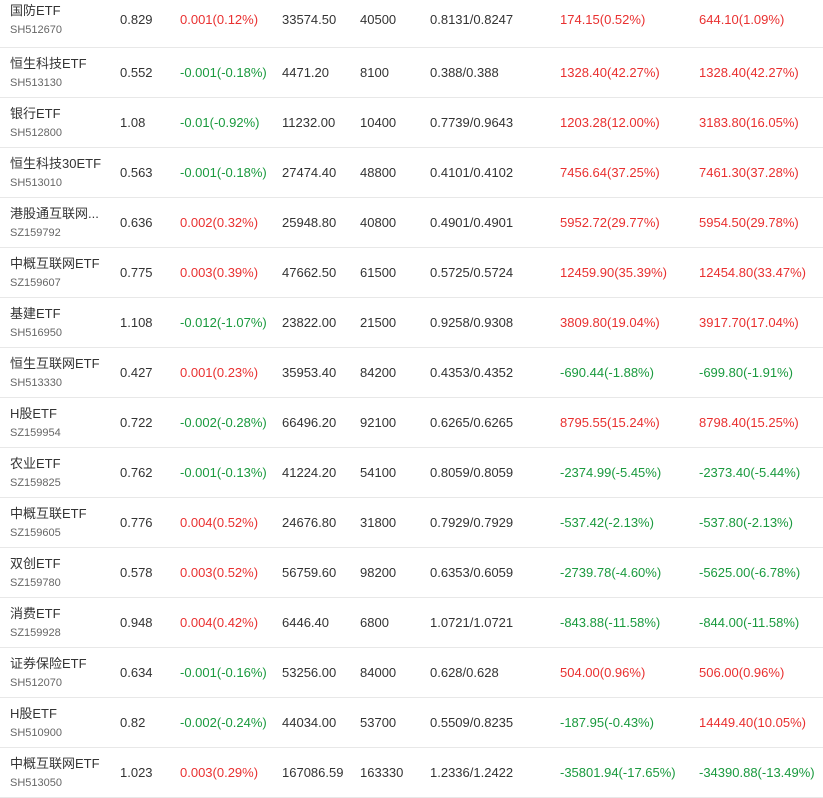 The image size is (823, 798). What do you see at coordinates (309, 472) in the screenshot?
I see `market-value-cell: 41224.20` at bounding box center [309, 472].